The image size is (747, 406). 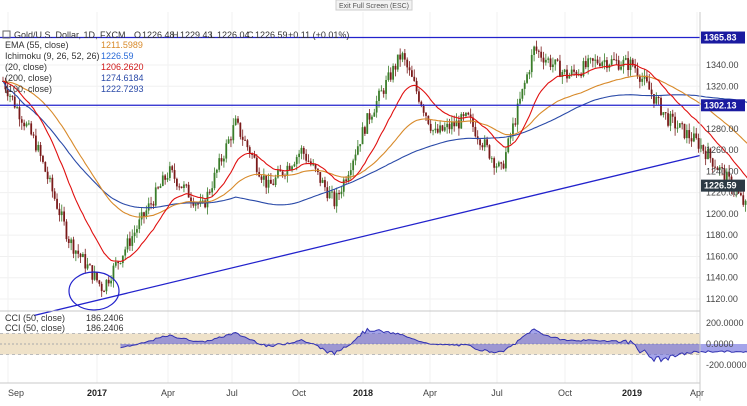 What do you see at coordinates (137, 35) in the screenshot?
I see `open-label: O` at bounding box center [137, 35].